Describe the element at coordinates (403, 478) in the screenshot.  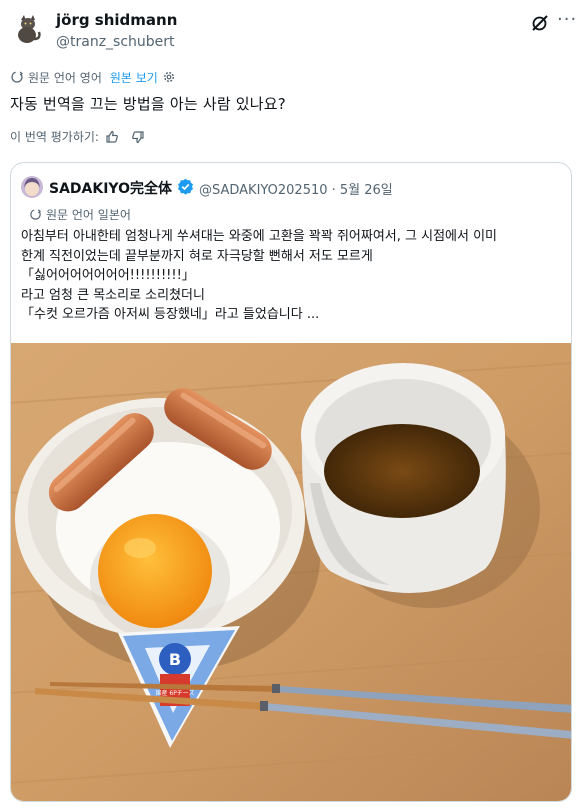
I see `tea-cup` at that location.